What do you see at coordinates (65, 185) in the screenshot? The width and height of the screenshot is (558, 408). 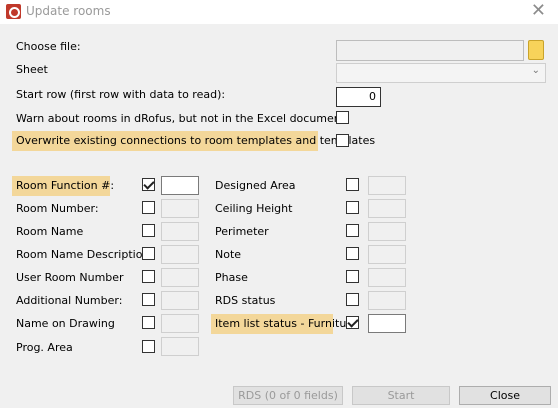 I see `field-label-room-function: Room Function #:` at bounding box center [65, 185].